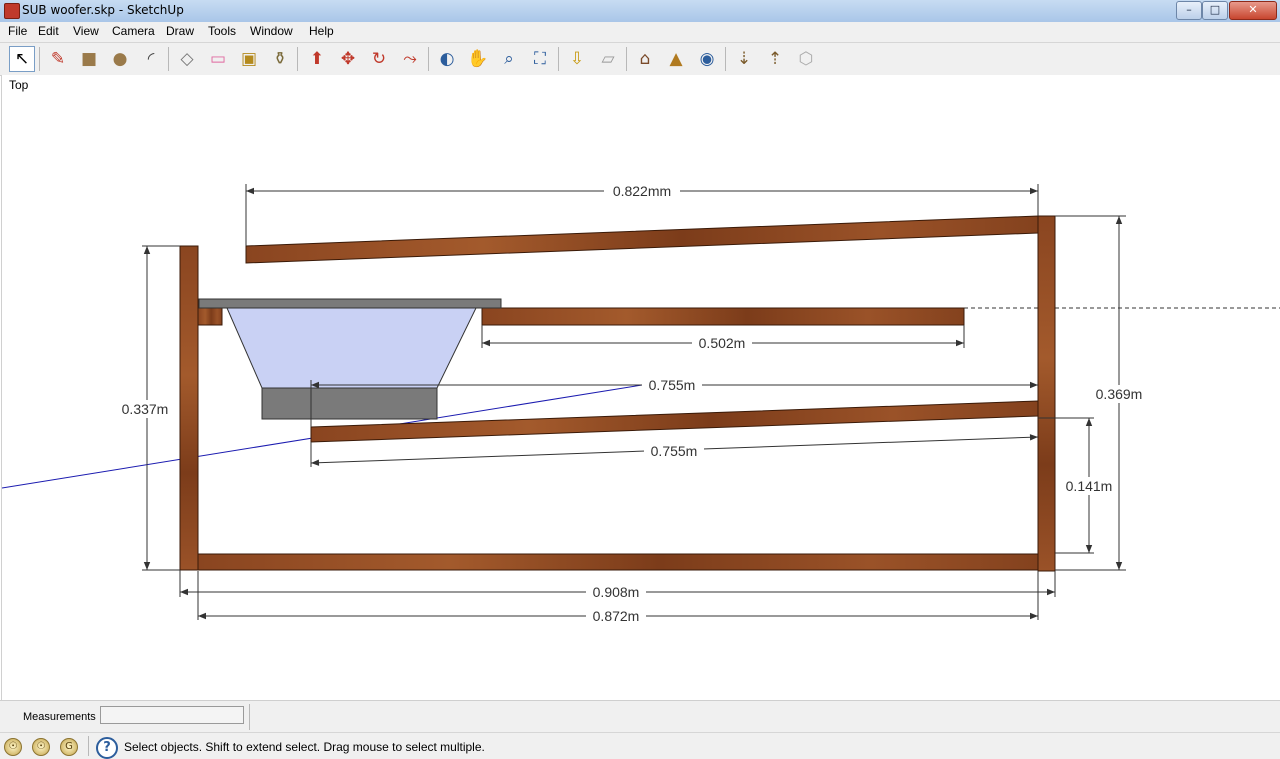 The image size is (1280, 759). I want to click on share-model-button: ⇡, so click(775, 59).